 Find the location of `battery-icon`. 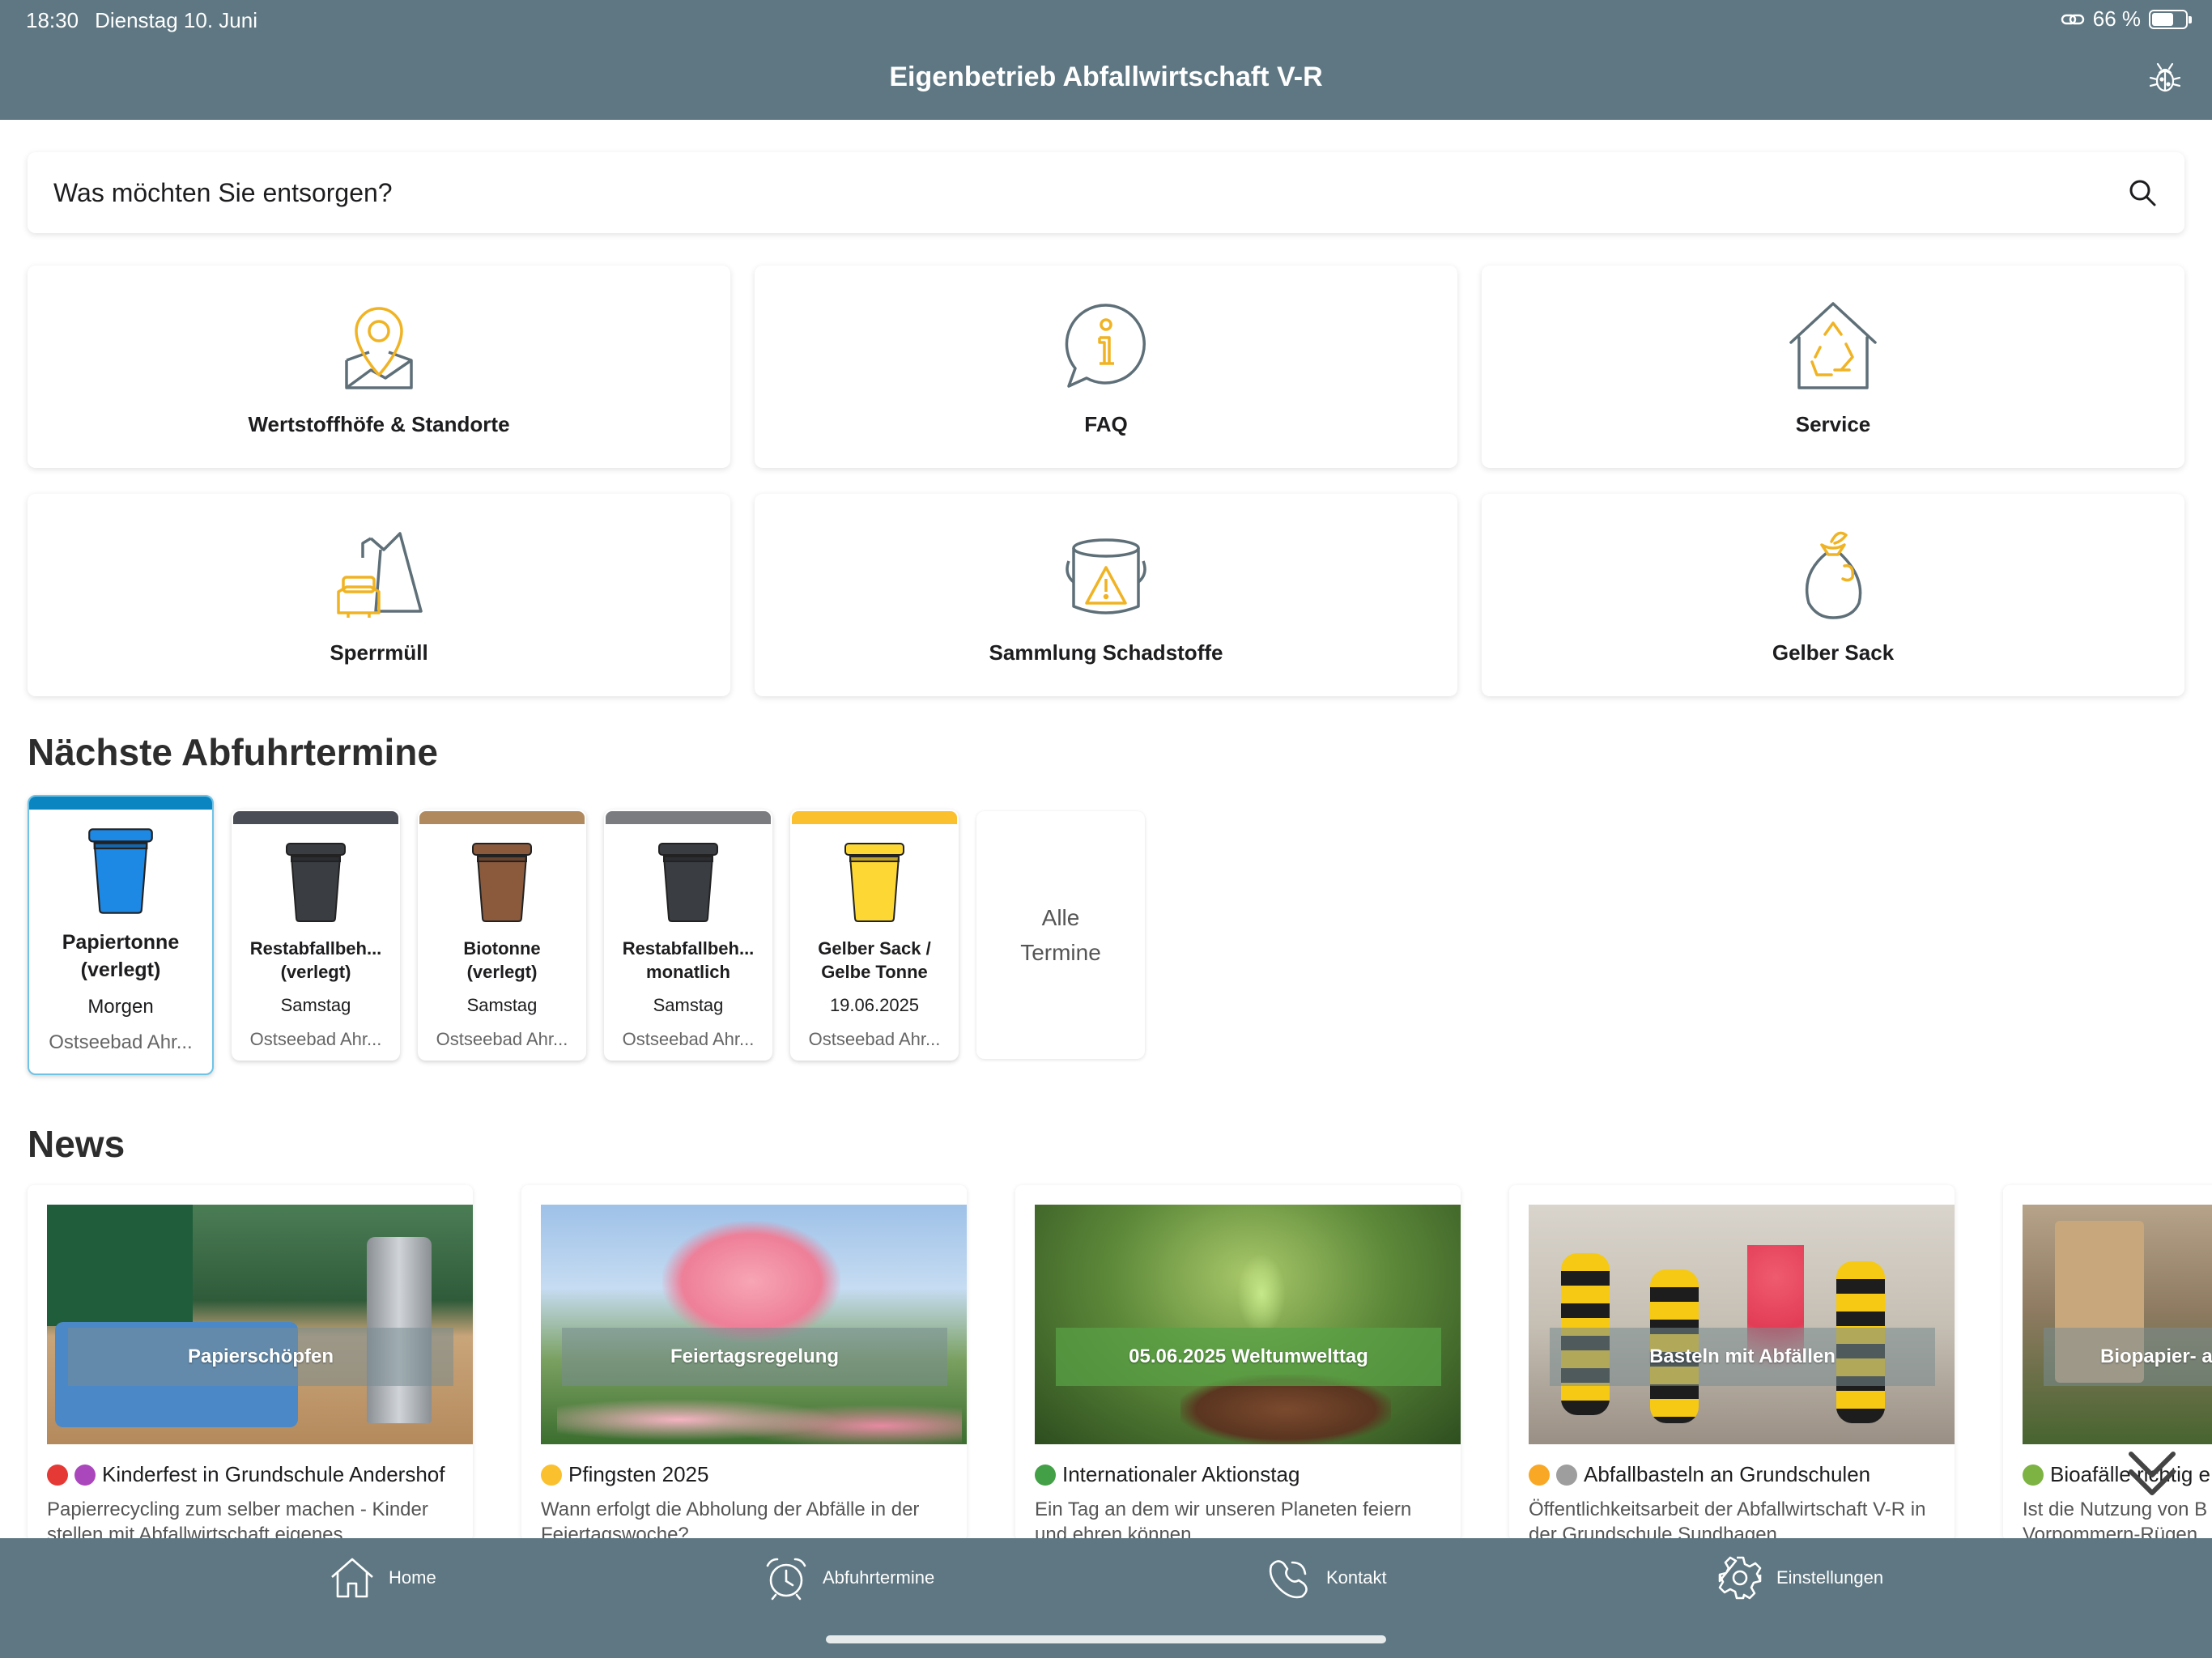

battery-icon is located at coordinates (2170, 19).